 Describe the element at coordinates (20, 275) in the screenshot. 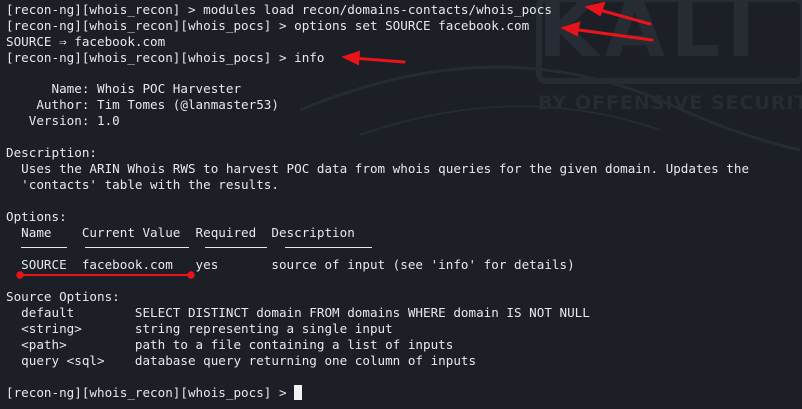

I see `red-underline-start-dot` at that location.